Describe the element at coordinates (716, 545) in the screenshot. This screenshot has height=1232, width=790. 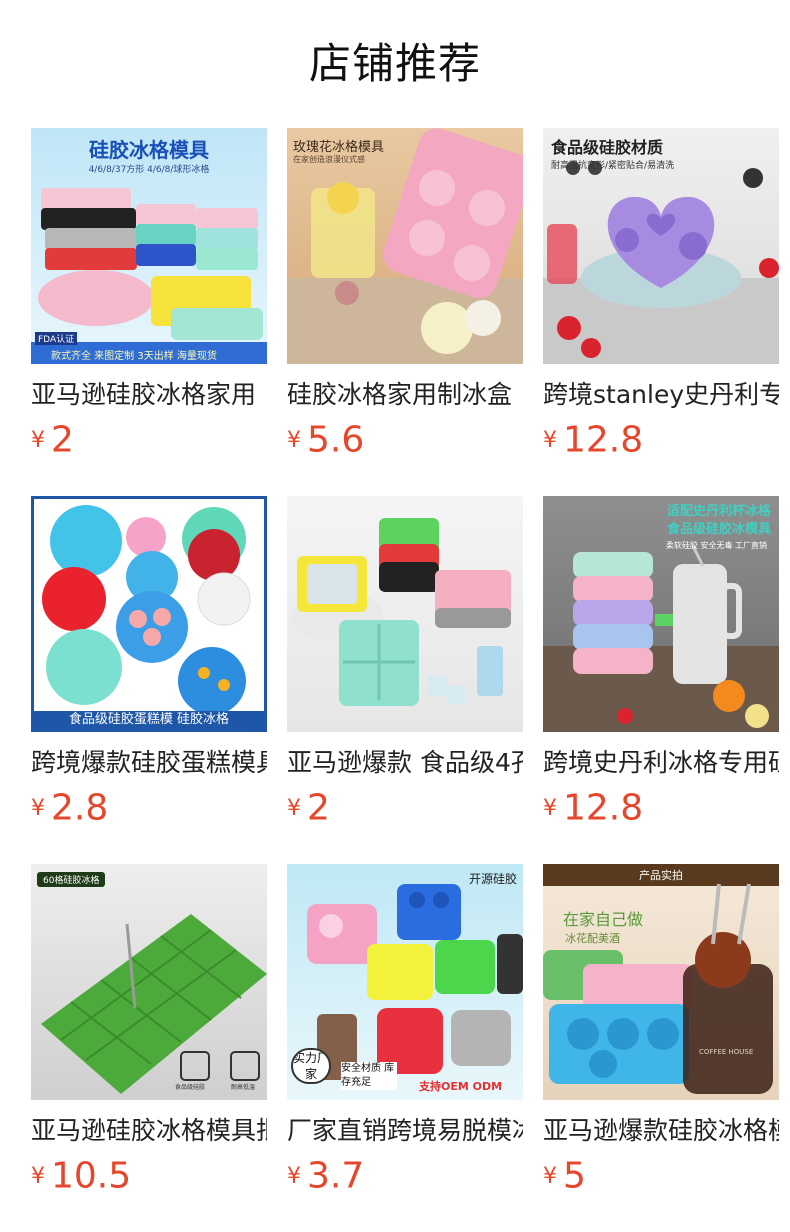
I see `image-tagline: 柔软硅胶 安全无毒 工厂直销` at that location.